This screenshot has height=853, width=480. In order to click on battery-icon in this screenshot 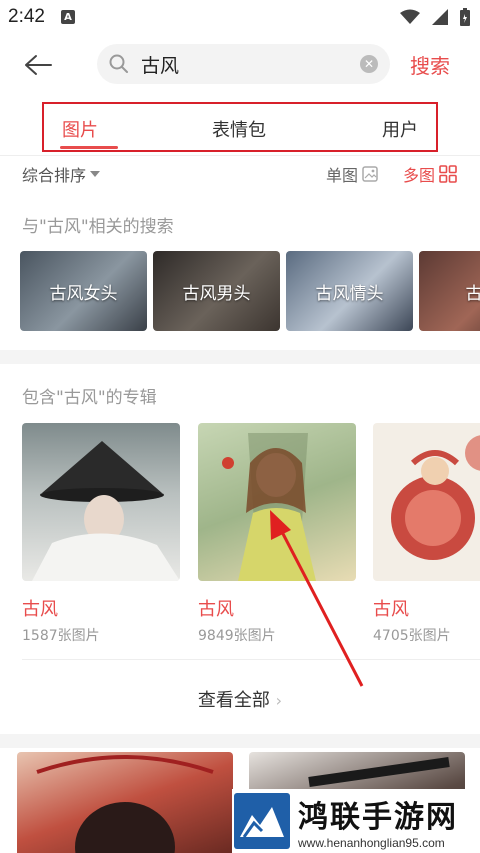, I will do `click(465, 17)`.